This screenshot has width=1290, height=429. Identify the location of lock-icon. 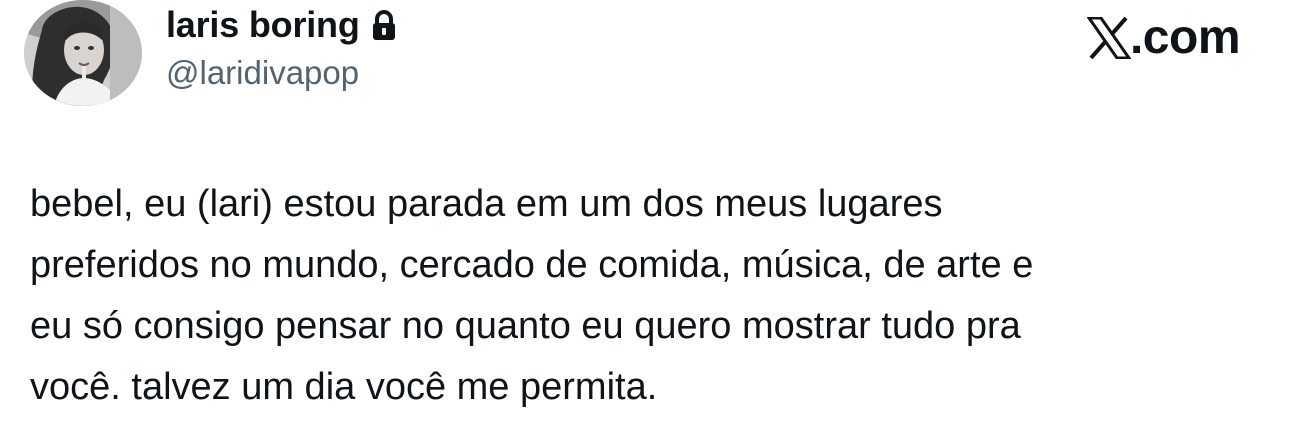
(384, 26).